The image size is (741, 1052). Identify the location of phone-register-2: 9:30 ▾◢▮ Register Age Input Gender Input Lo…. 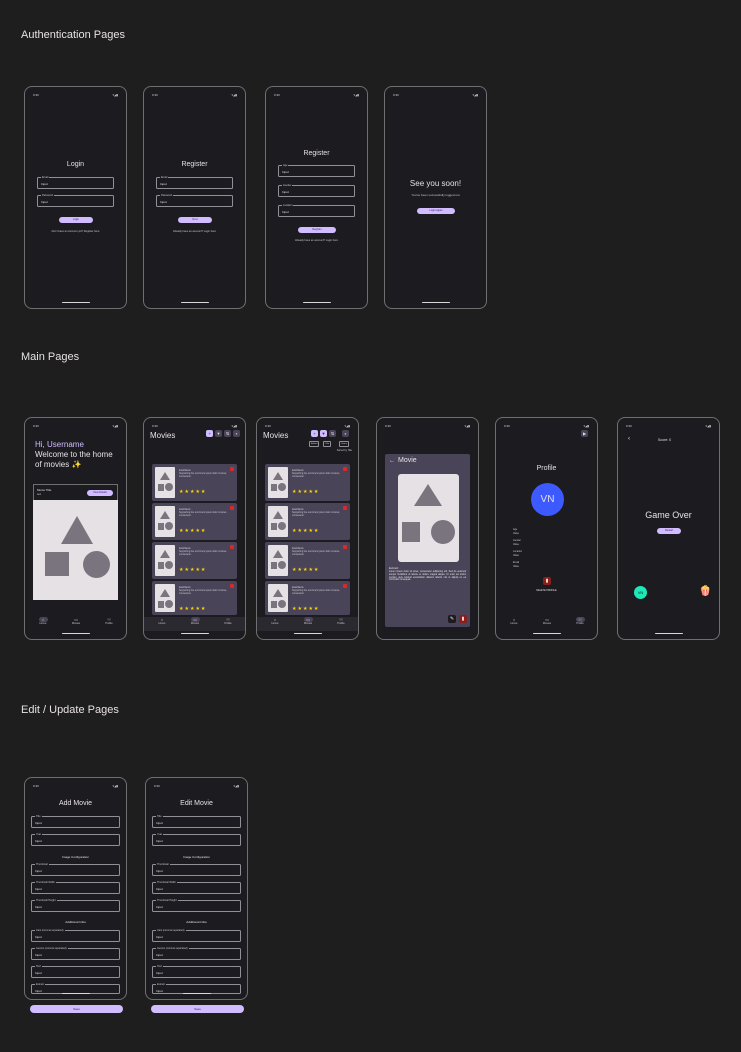
(316, 197).